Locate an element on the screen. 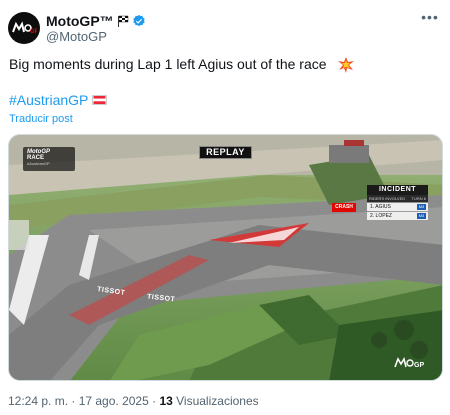  race-broadcast-logo: MotoGP RACE #AustrianGP is located at coordinates (49, 159).